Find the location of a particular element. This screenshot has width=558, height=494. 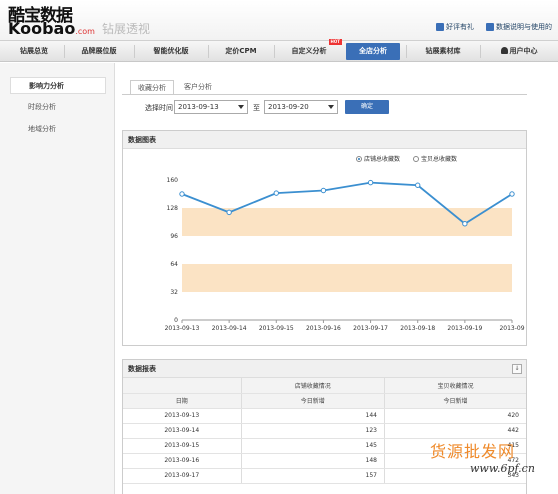

gift-icon is located at coordinates (440, 27).